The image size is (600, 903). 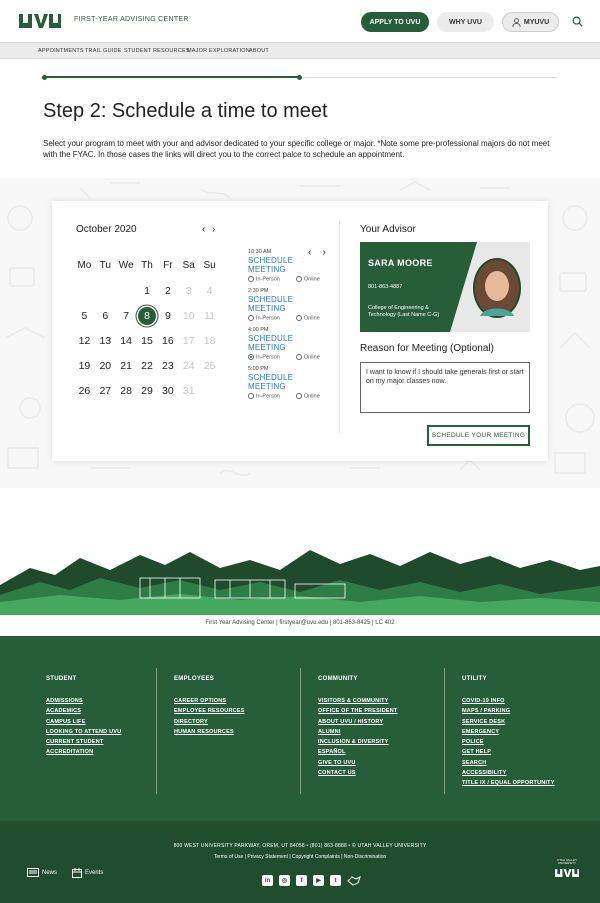 What do you see at coordinates (357, 722) in the screenshot?
I see `footer-link: ABOUT UVU / HISTORY` at bounding box center [357, 722].